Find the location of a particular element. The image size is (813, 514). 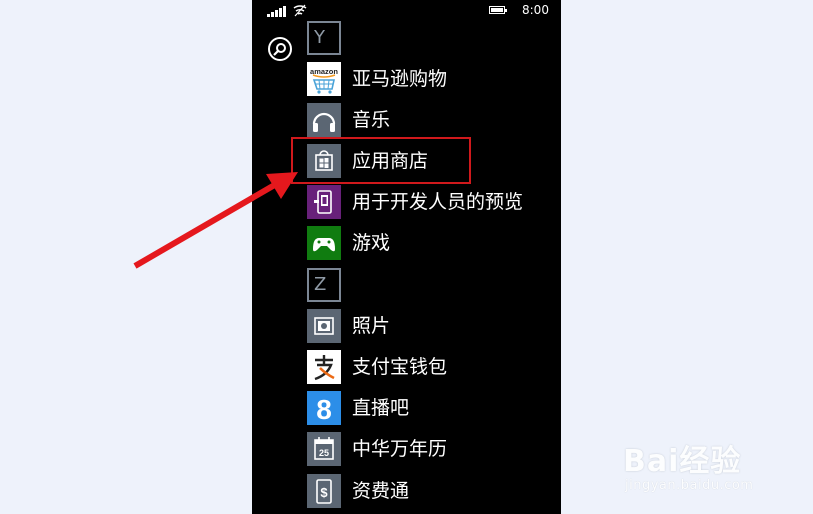

baidu-watermark: Bai经验 jingyan.baidu.com is located at coordinates (698, 463).